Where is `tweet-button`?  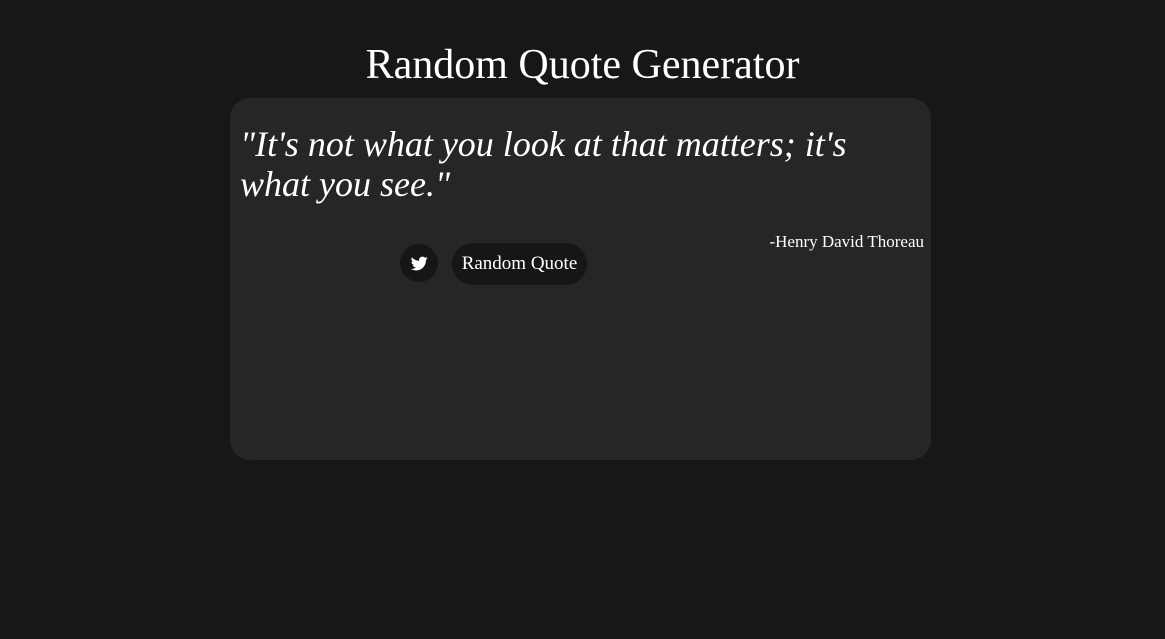 tweet-button is located at coordinates (419, 263).